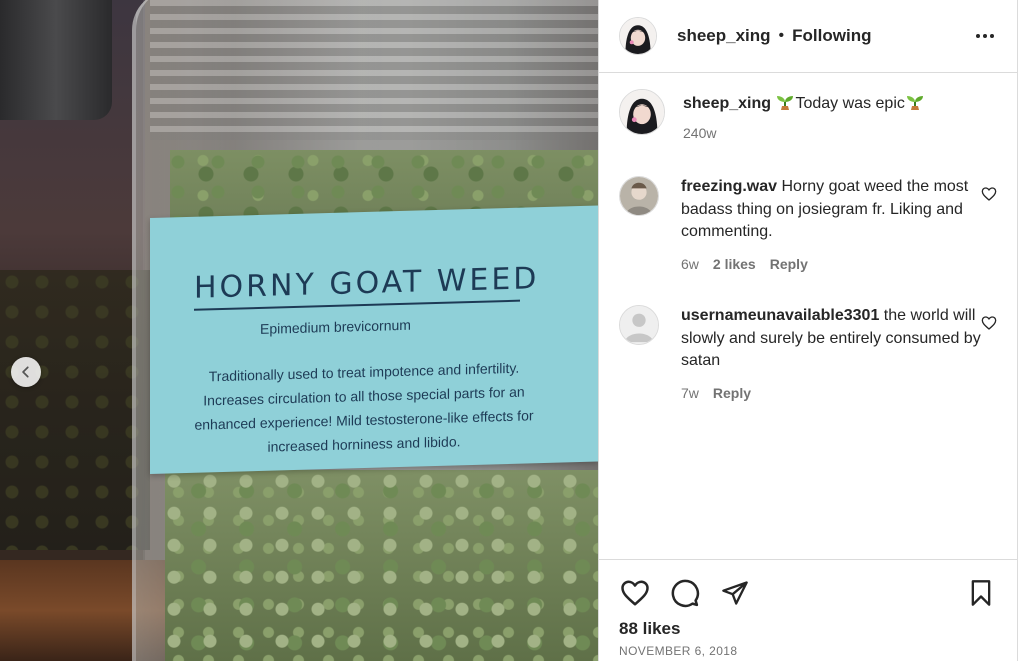 The height and width of the screenshot is (661, 1020). I want to click on comment-button, so click(685, 593).